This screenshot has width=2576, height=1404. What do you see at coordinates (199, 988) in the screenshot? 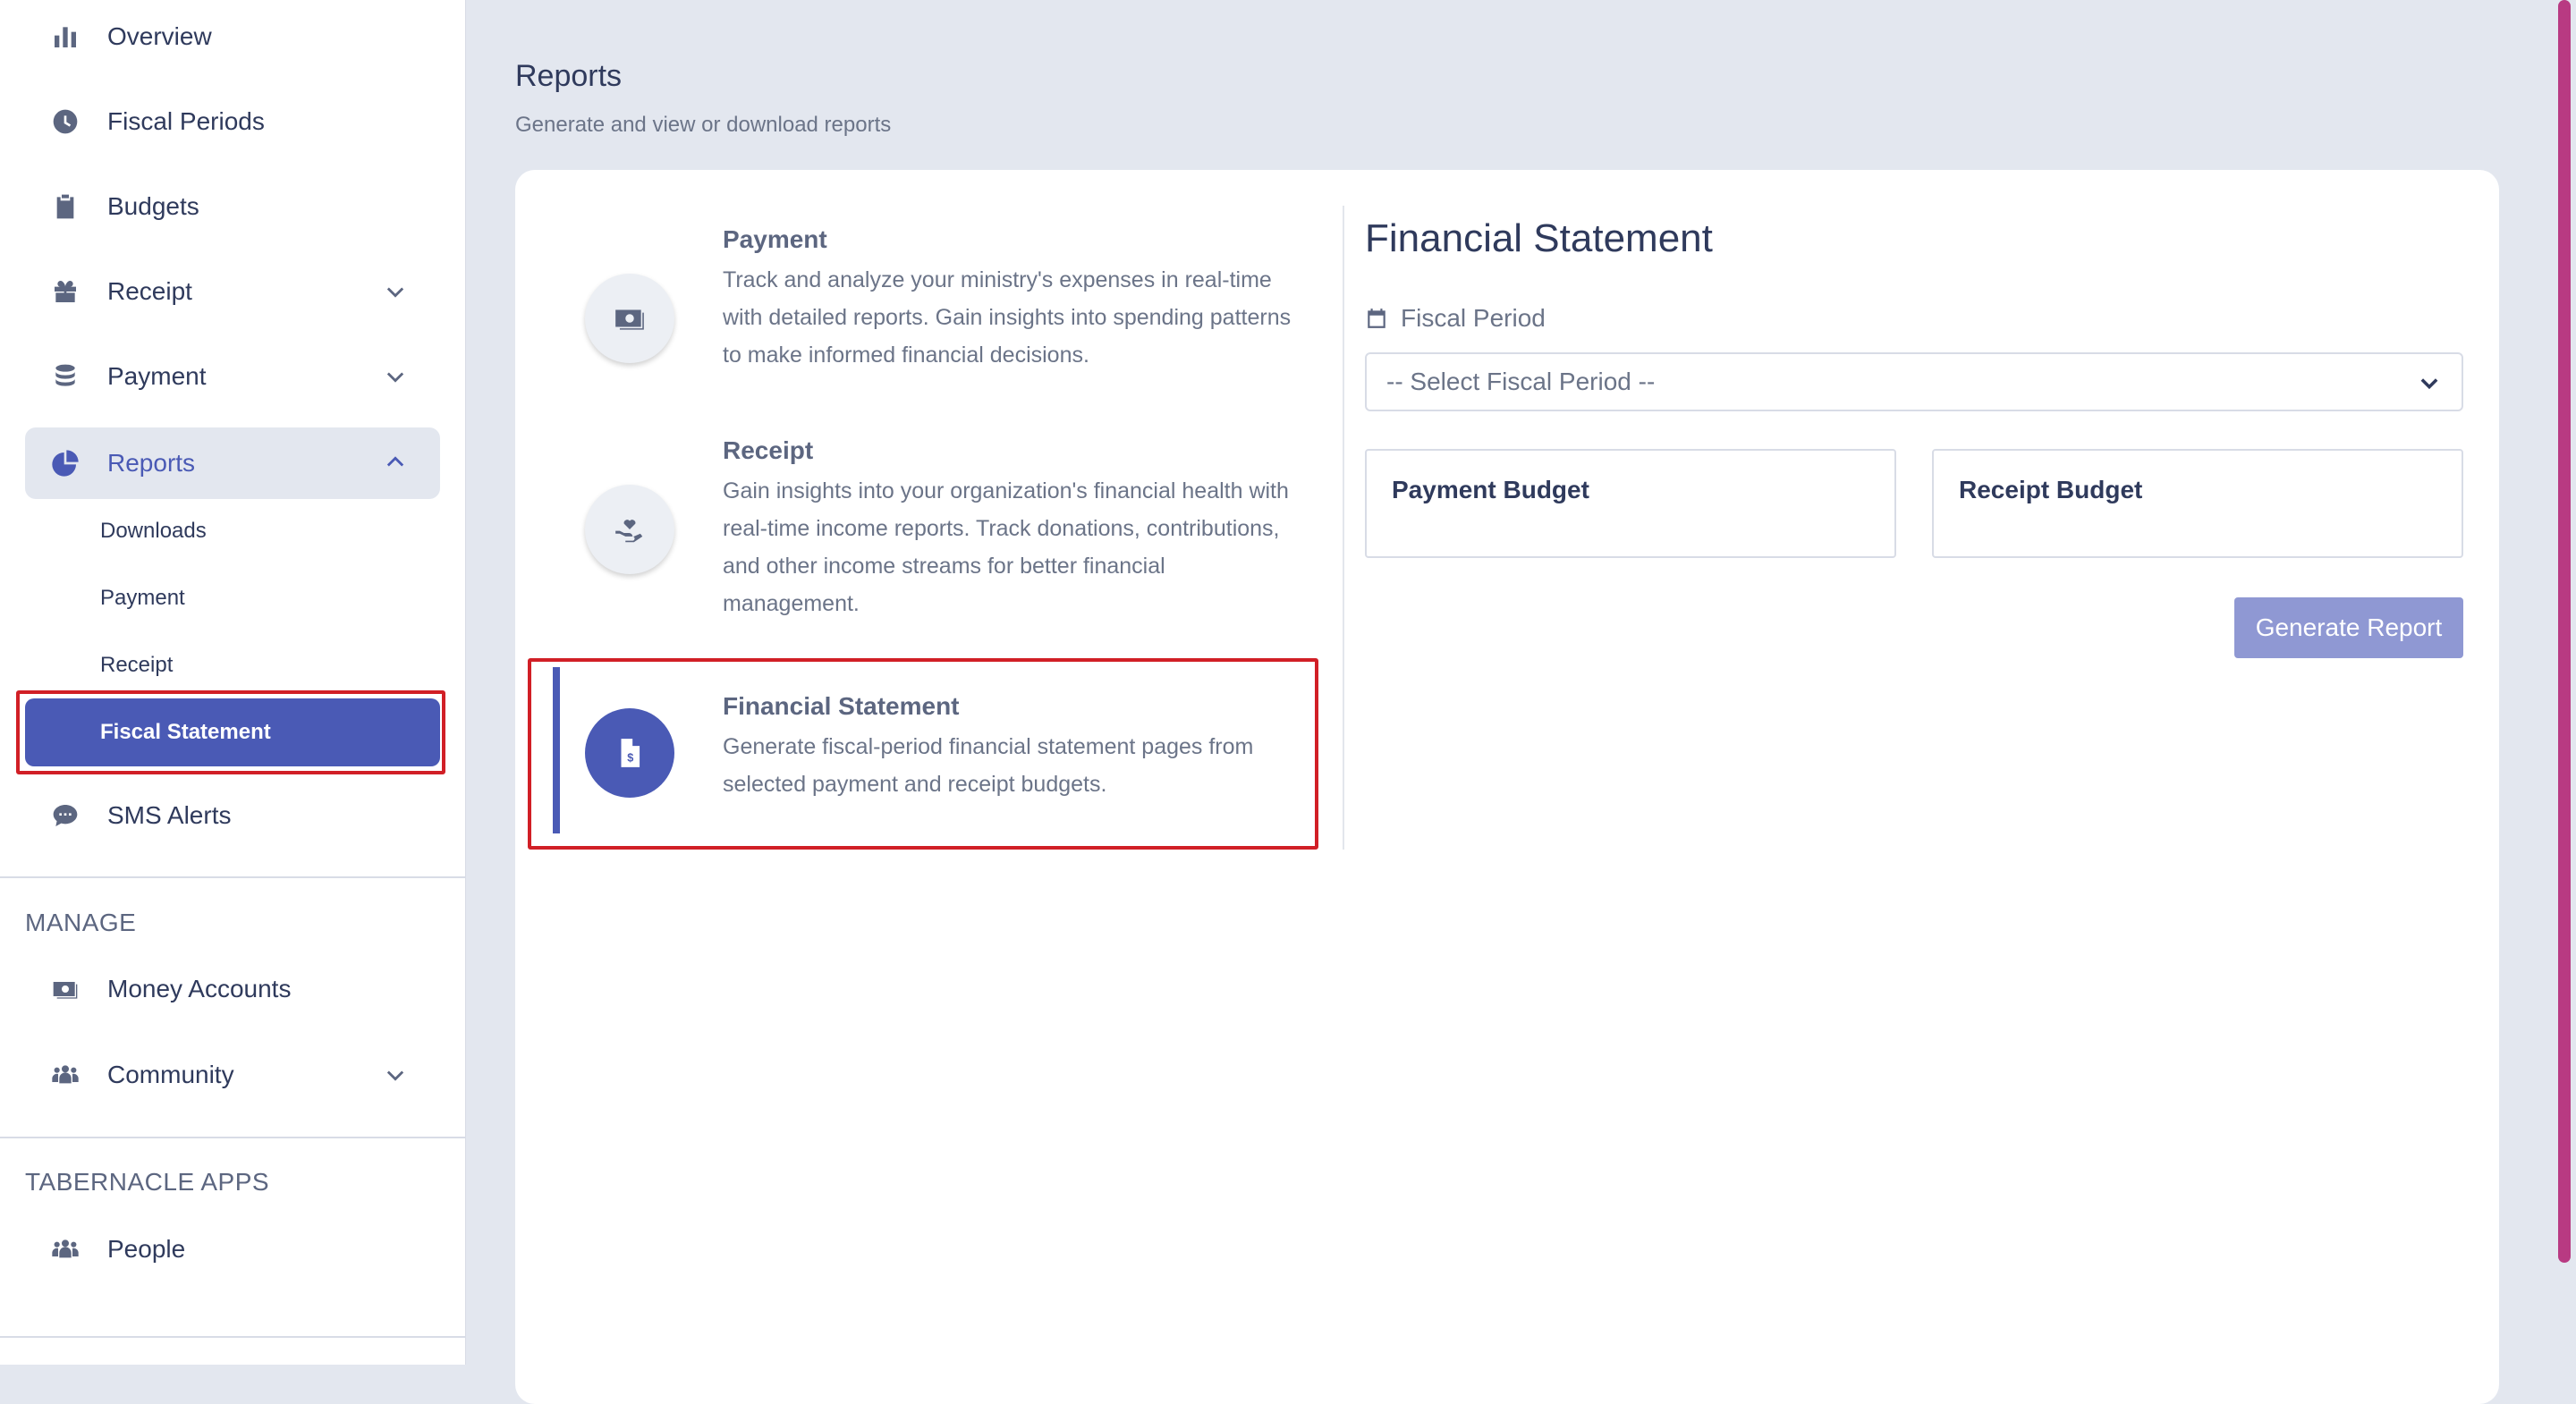
I see `sidebar-item-label: Money Accounts` at bounding box center [199, 988].